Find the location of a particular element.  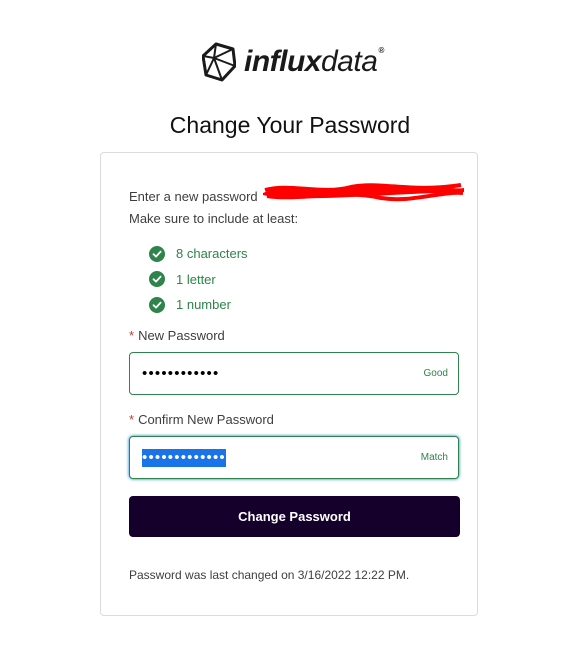

registered-mark: ® is located at coordinates (381, 50).